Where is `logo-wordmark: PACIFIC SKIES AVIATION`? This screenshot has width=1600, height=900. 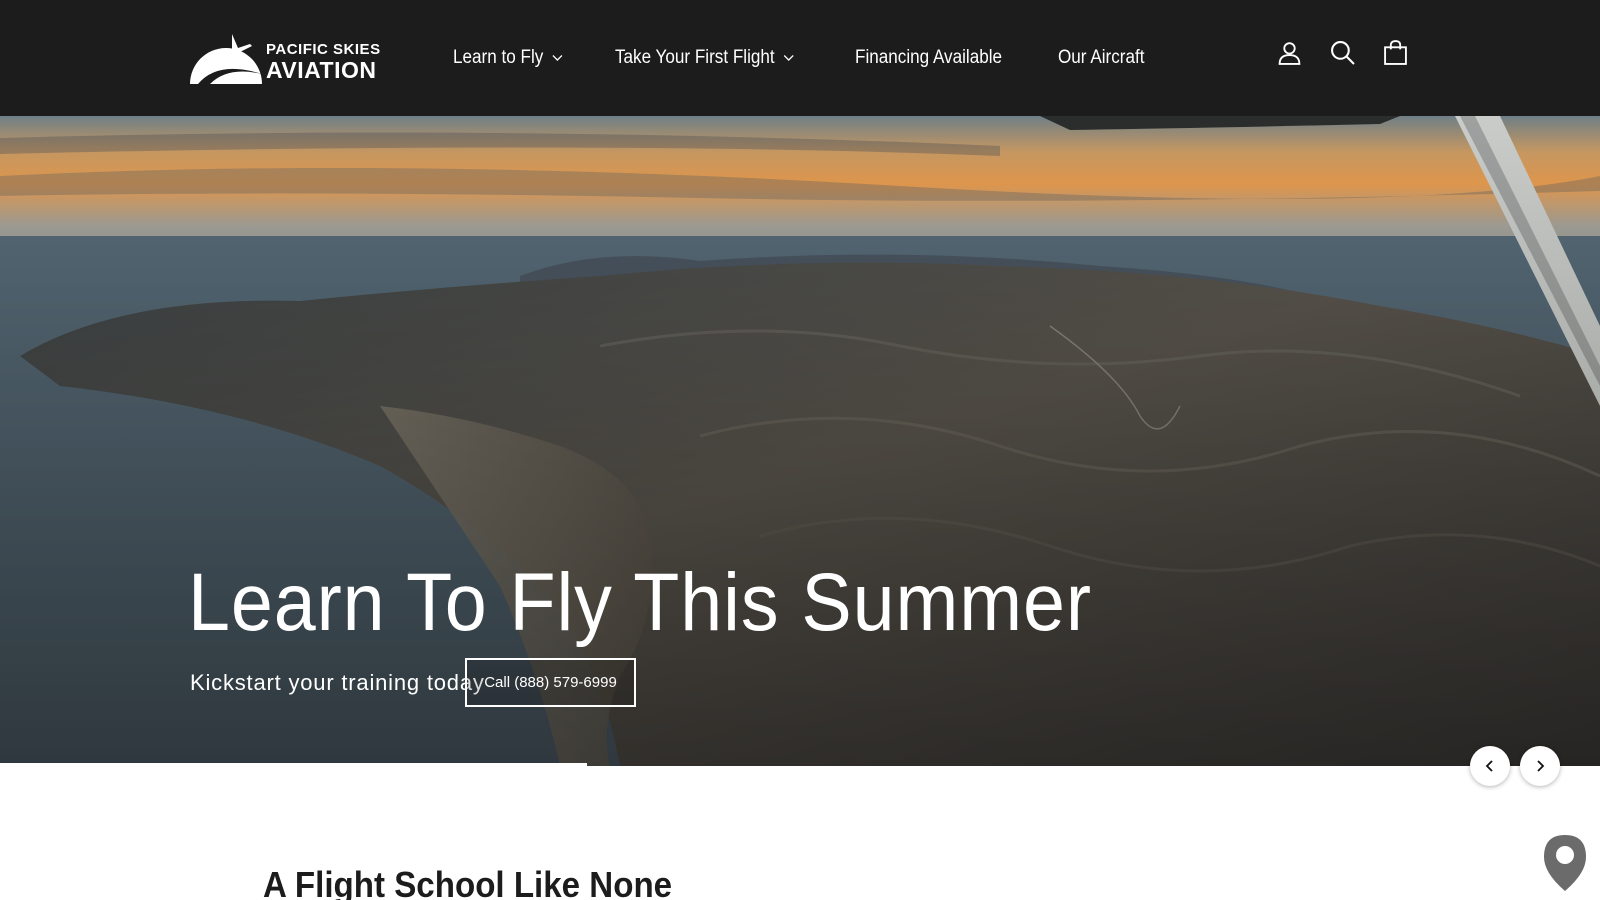 logo-wordmark: PACIFIC SKIES AVIATION is located at coordinates (323, 62).